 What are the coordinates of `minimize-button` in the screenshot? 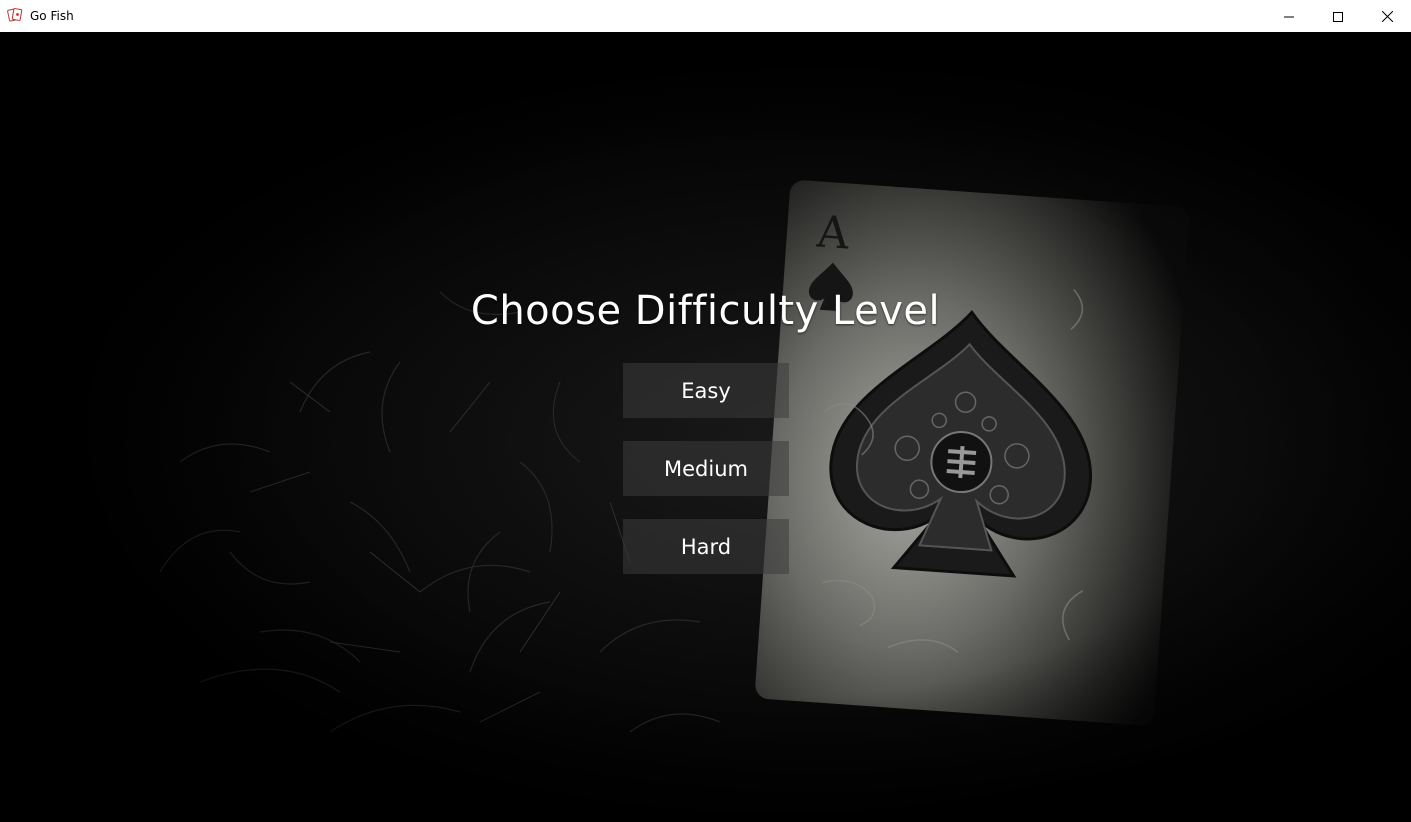 It's located at (1289, 16).